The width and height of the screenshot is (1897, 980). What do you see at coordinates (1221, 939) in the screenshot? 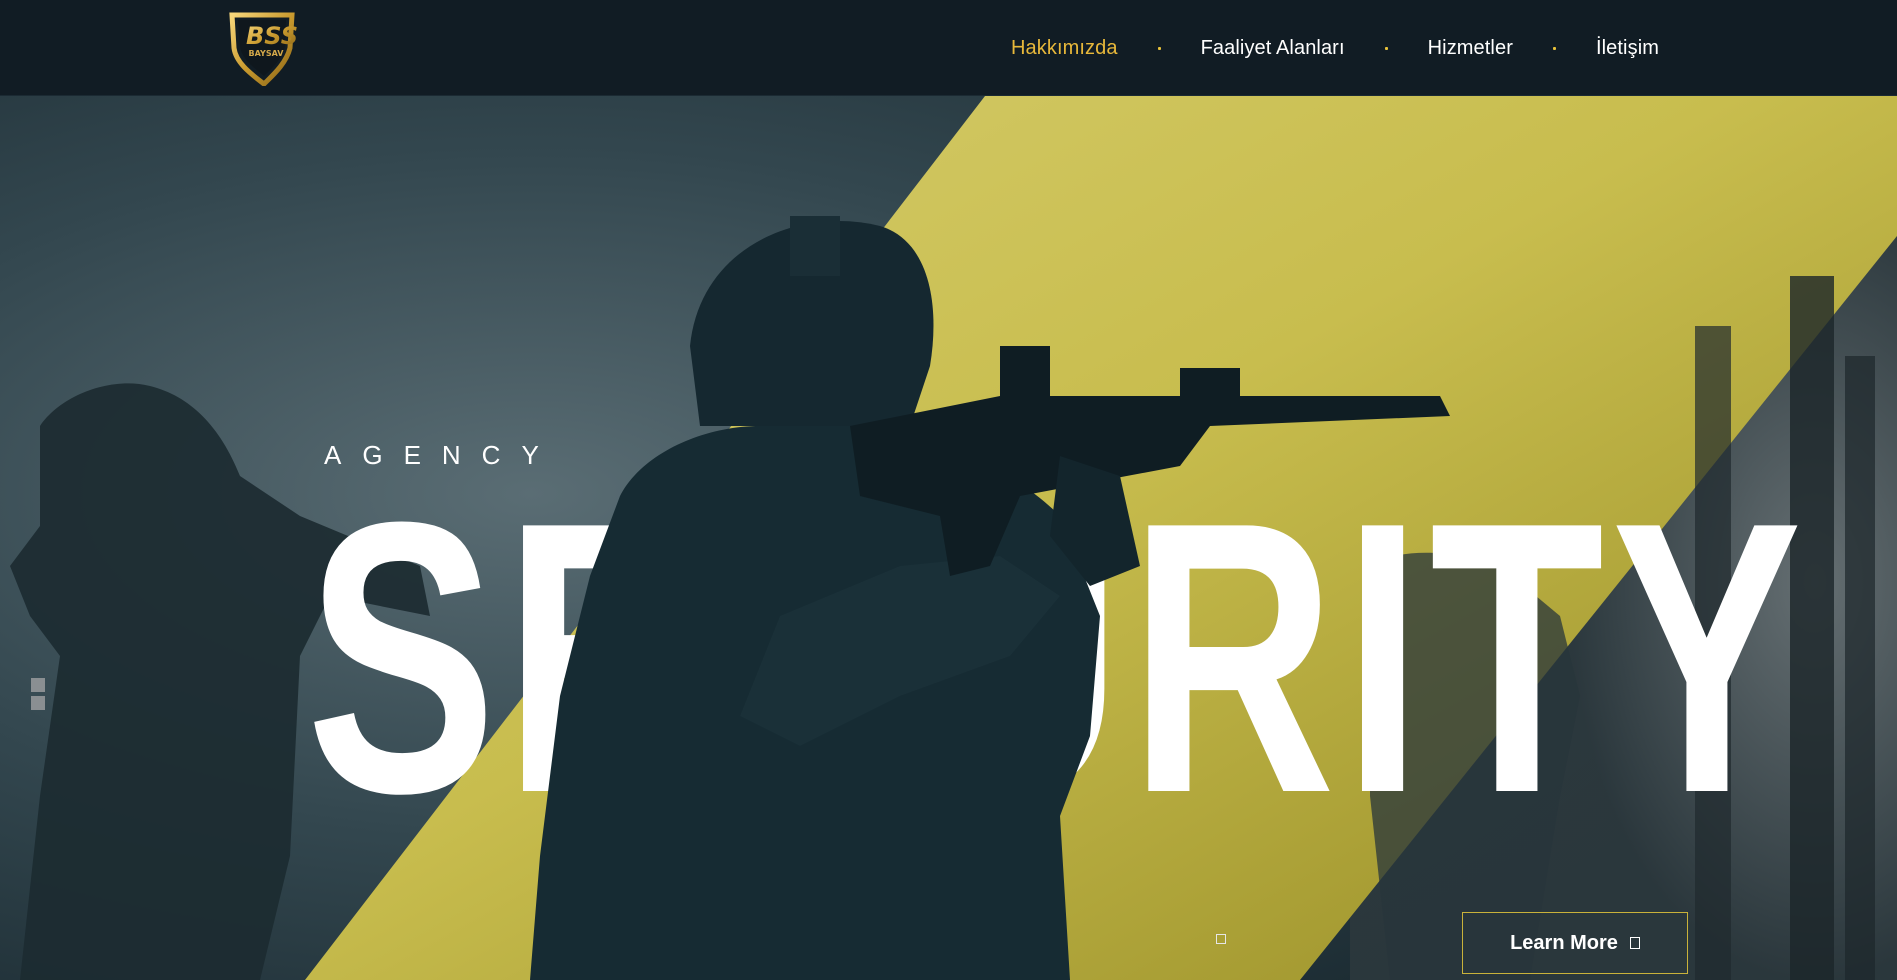
I see `slide-indicator-icon` at bounding box center [1221, 939].